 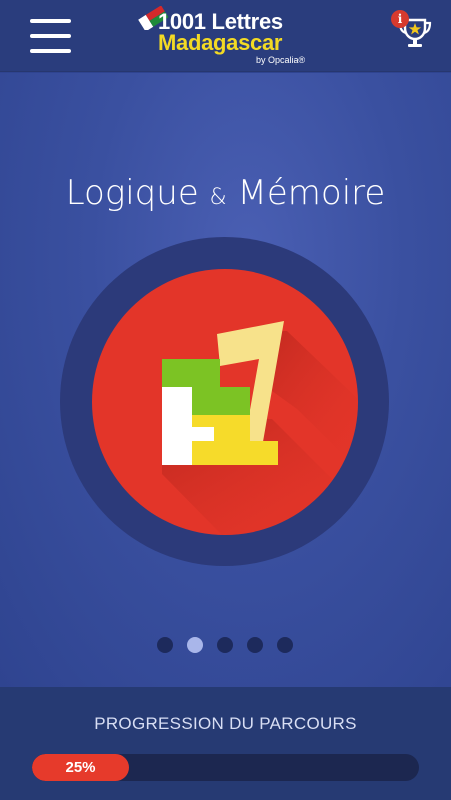 I want to click on top-bar: 1001 Lettres Madagascar by Opcalia® i, so click(x=225, y=36).